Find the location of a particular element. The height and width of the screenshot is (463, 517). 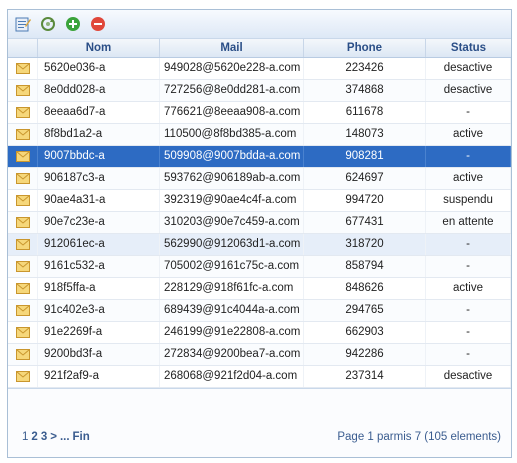

edit-icon is located at coordinates (23, 24).